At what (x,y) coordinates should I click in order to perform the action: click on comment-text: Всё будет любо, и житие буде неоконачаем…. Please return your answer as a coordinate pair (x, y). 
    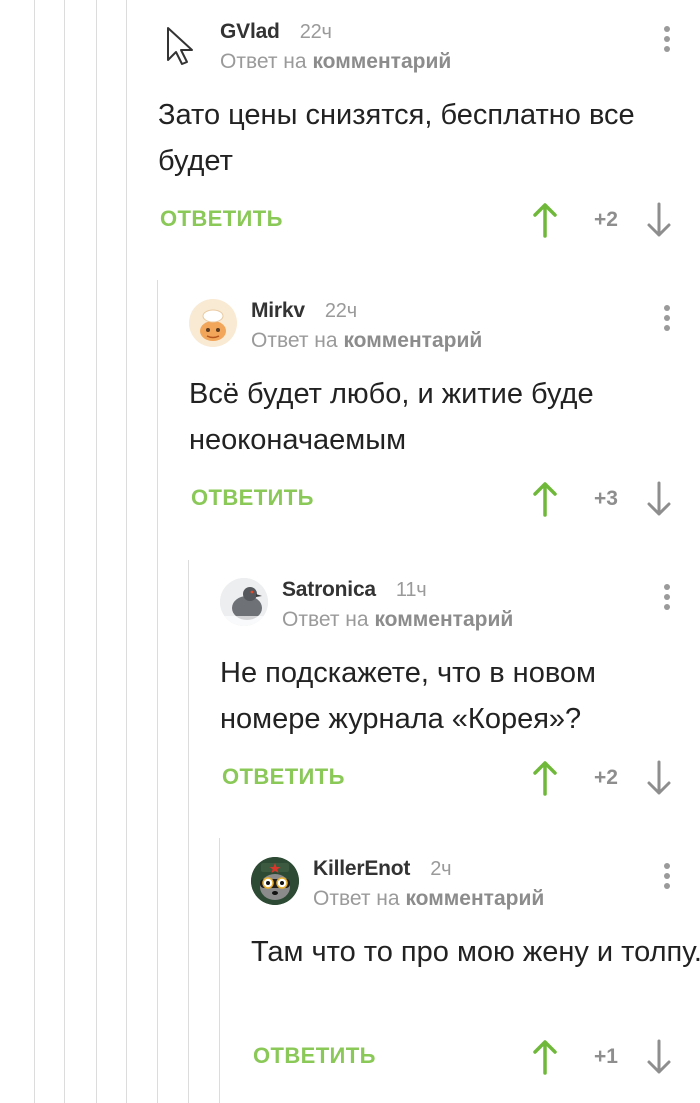
    Looking at the image, I should click on (391, 417).